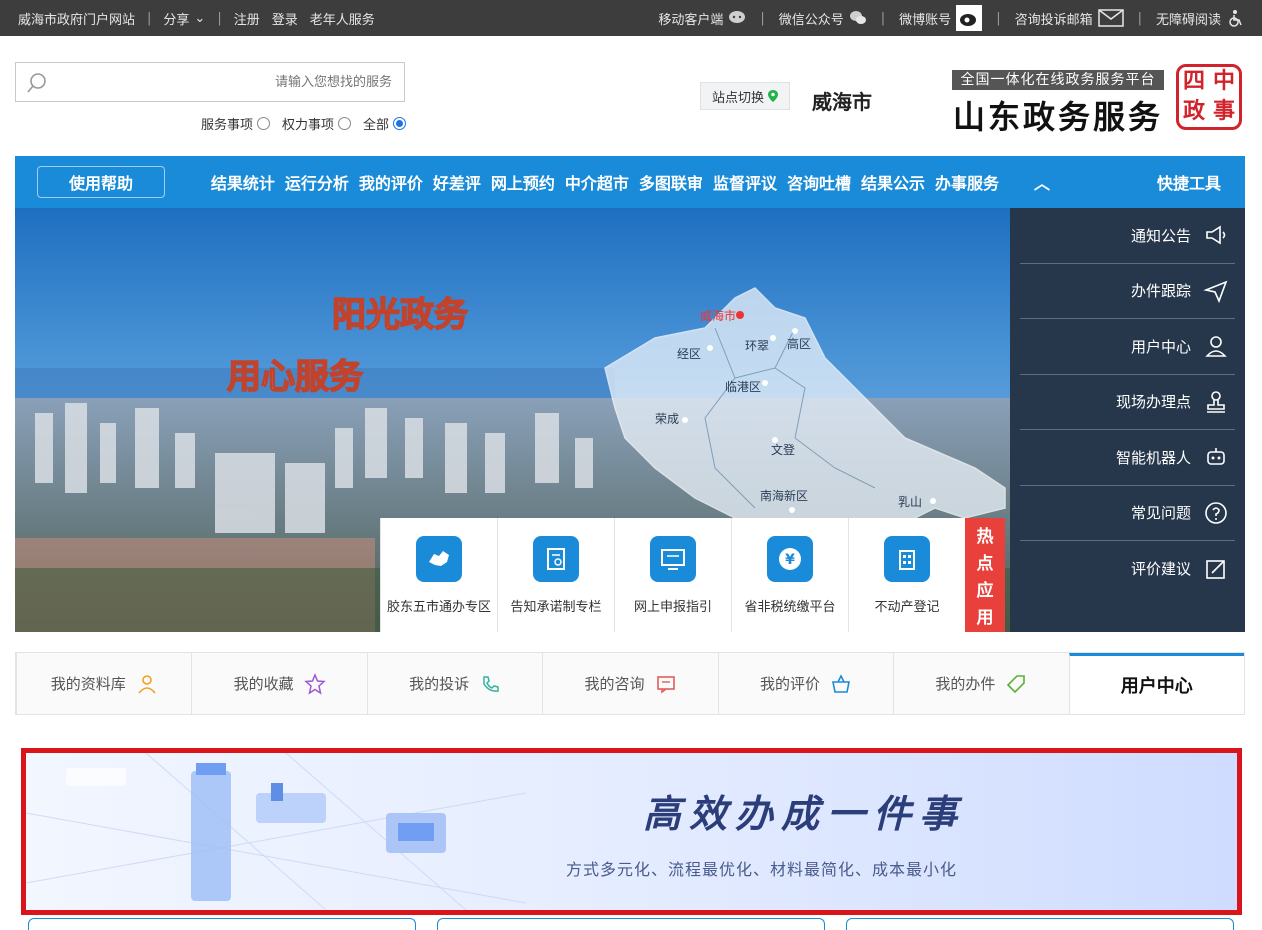 The image size is (1262, 930). I want to click on logo-seal: 四 中 政 事, so click(1209, 97).